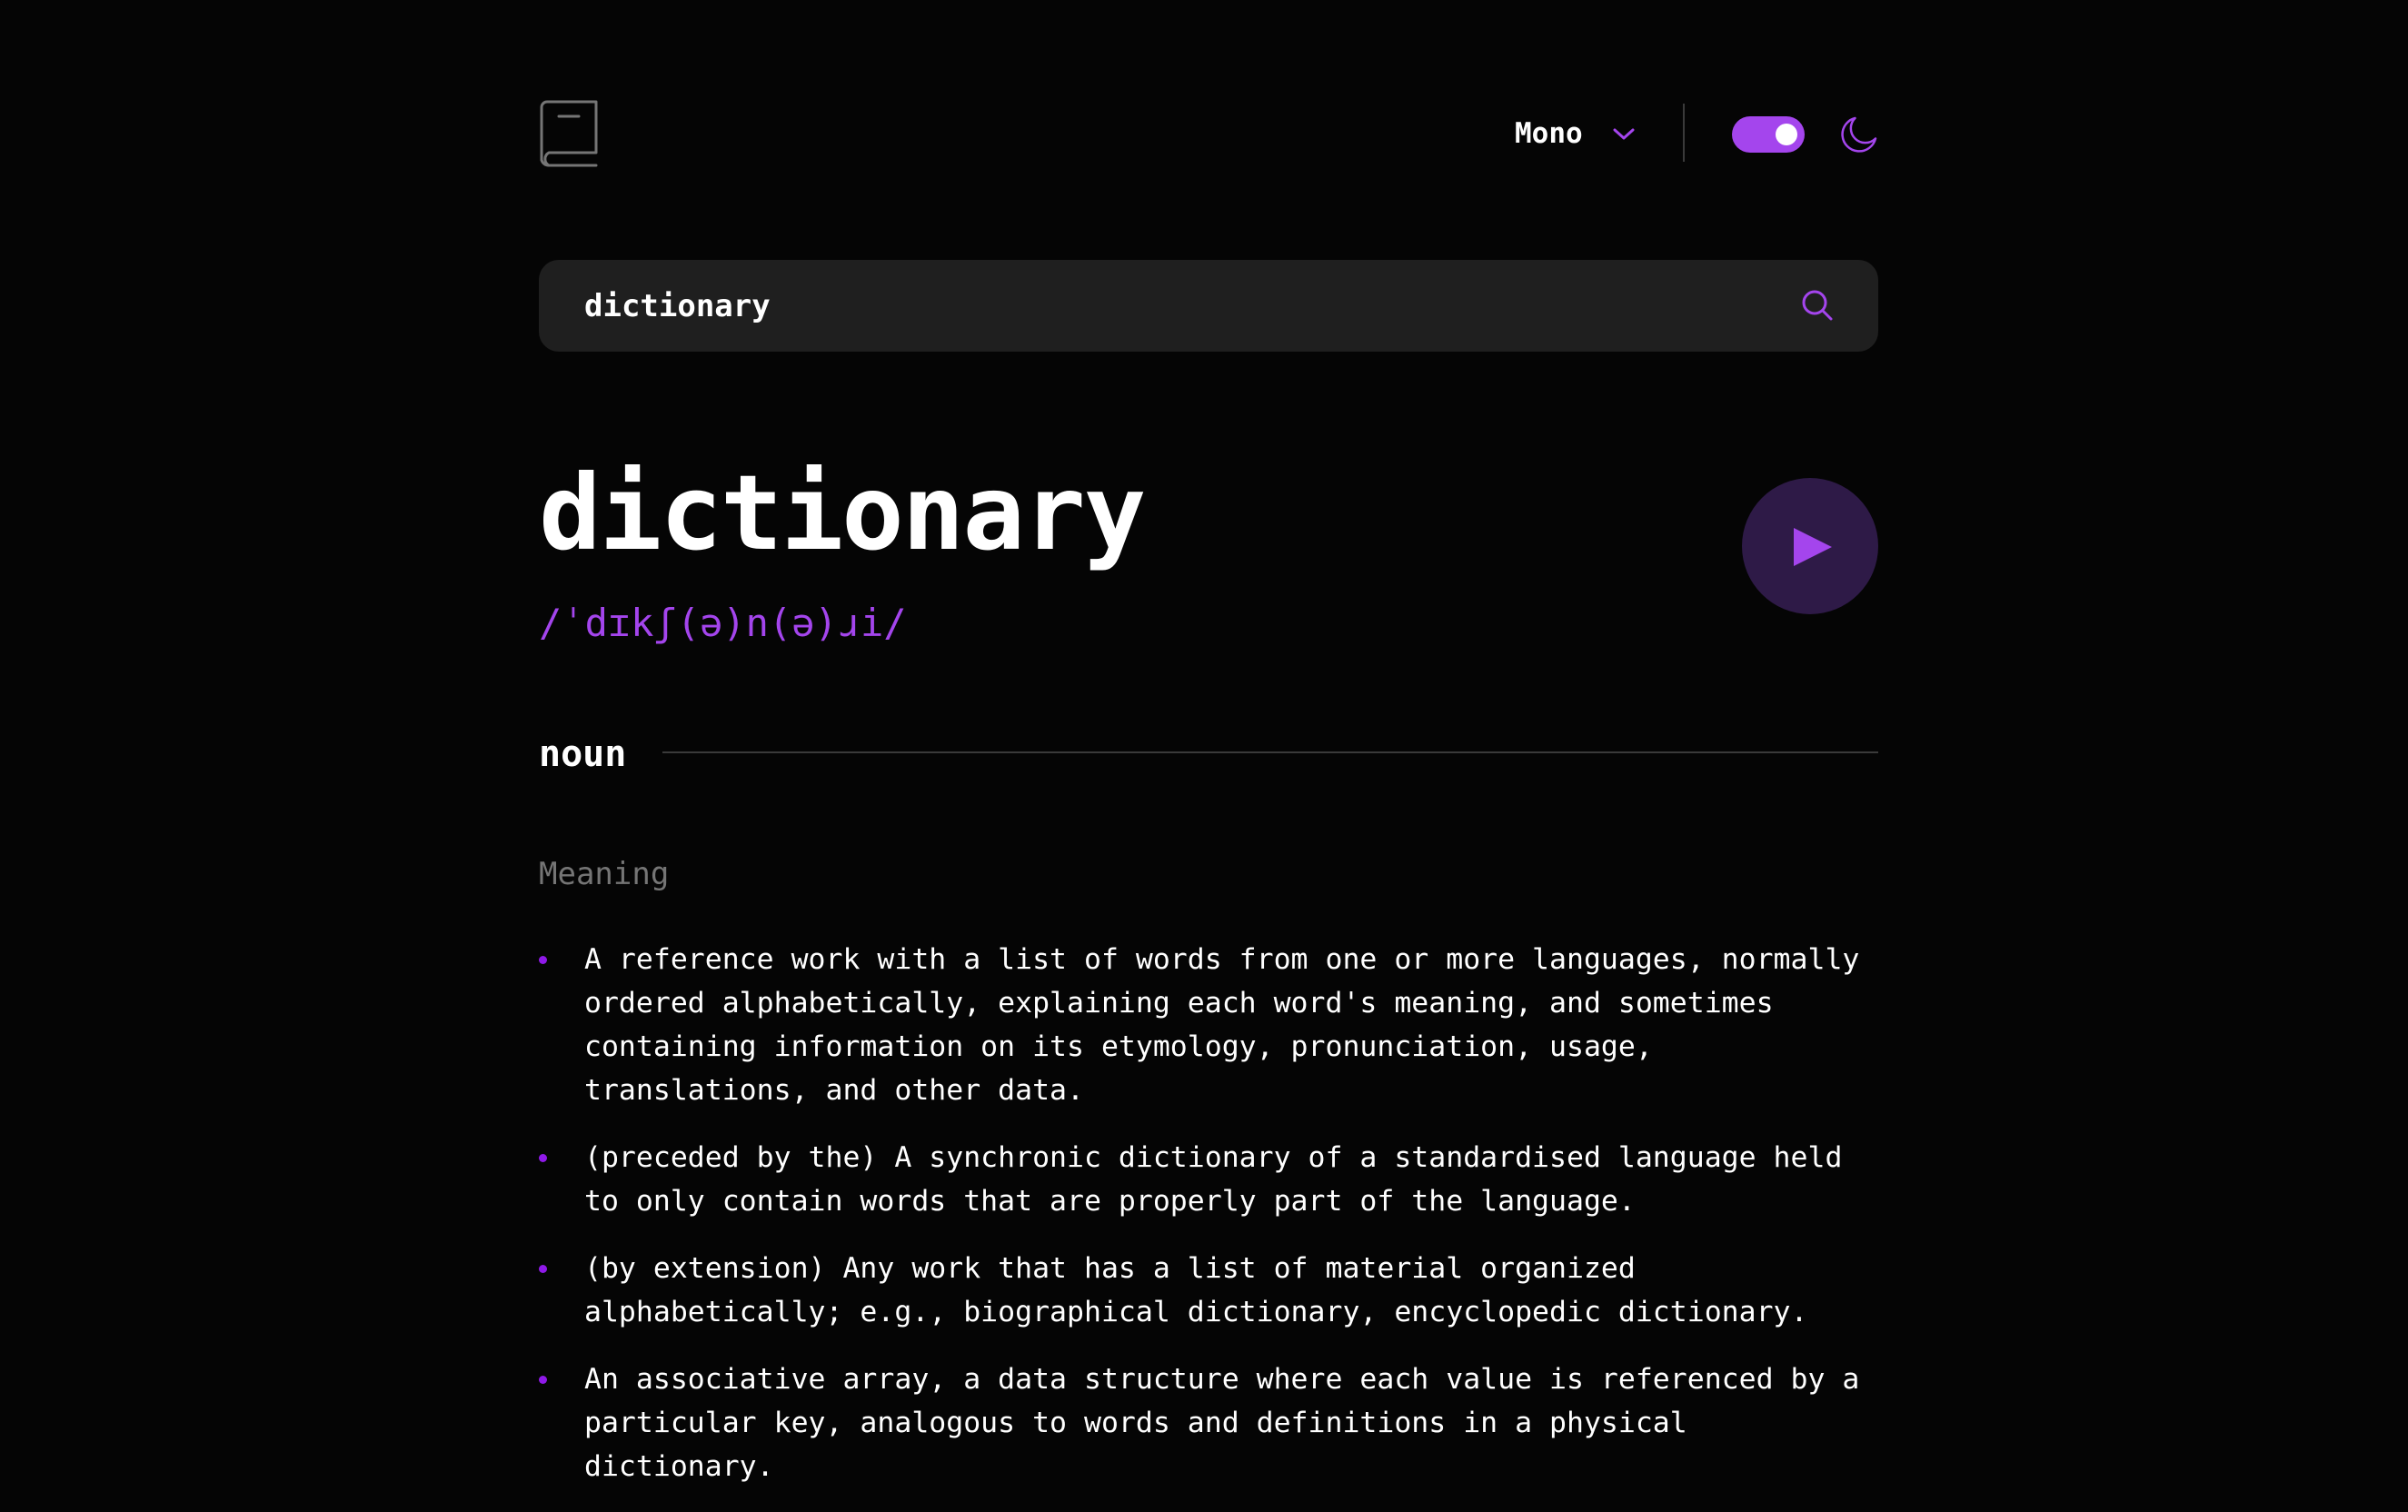  I want to click on play-audio-button, so click(1810, 546).